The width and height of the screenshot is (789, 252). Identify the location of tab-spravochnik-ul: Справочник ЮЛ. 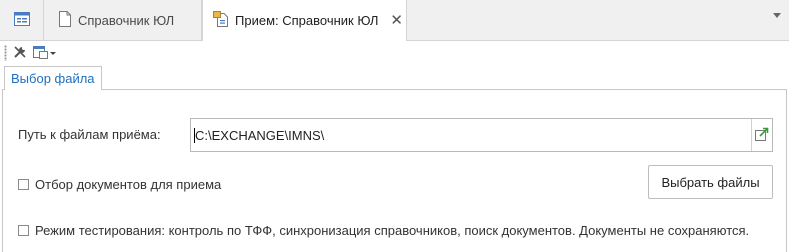
(123, 20).